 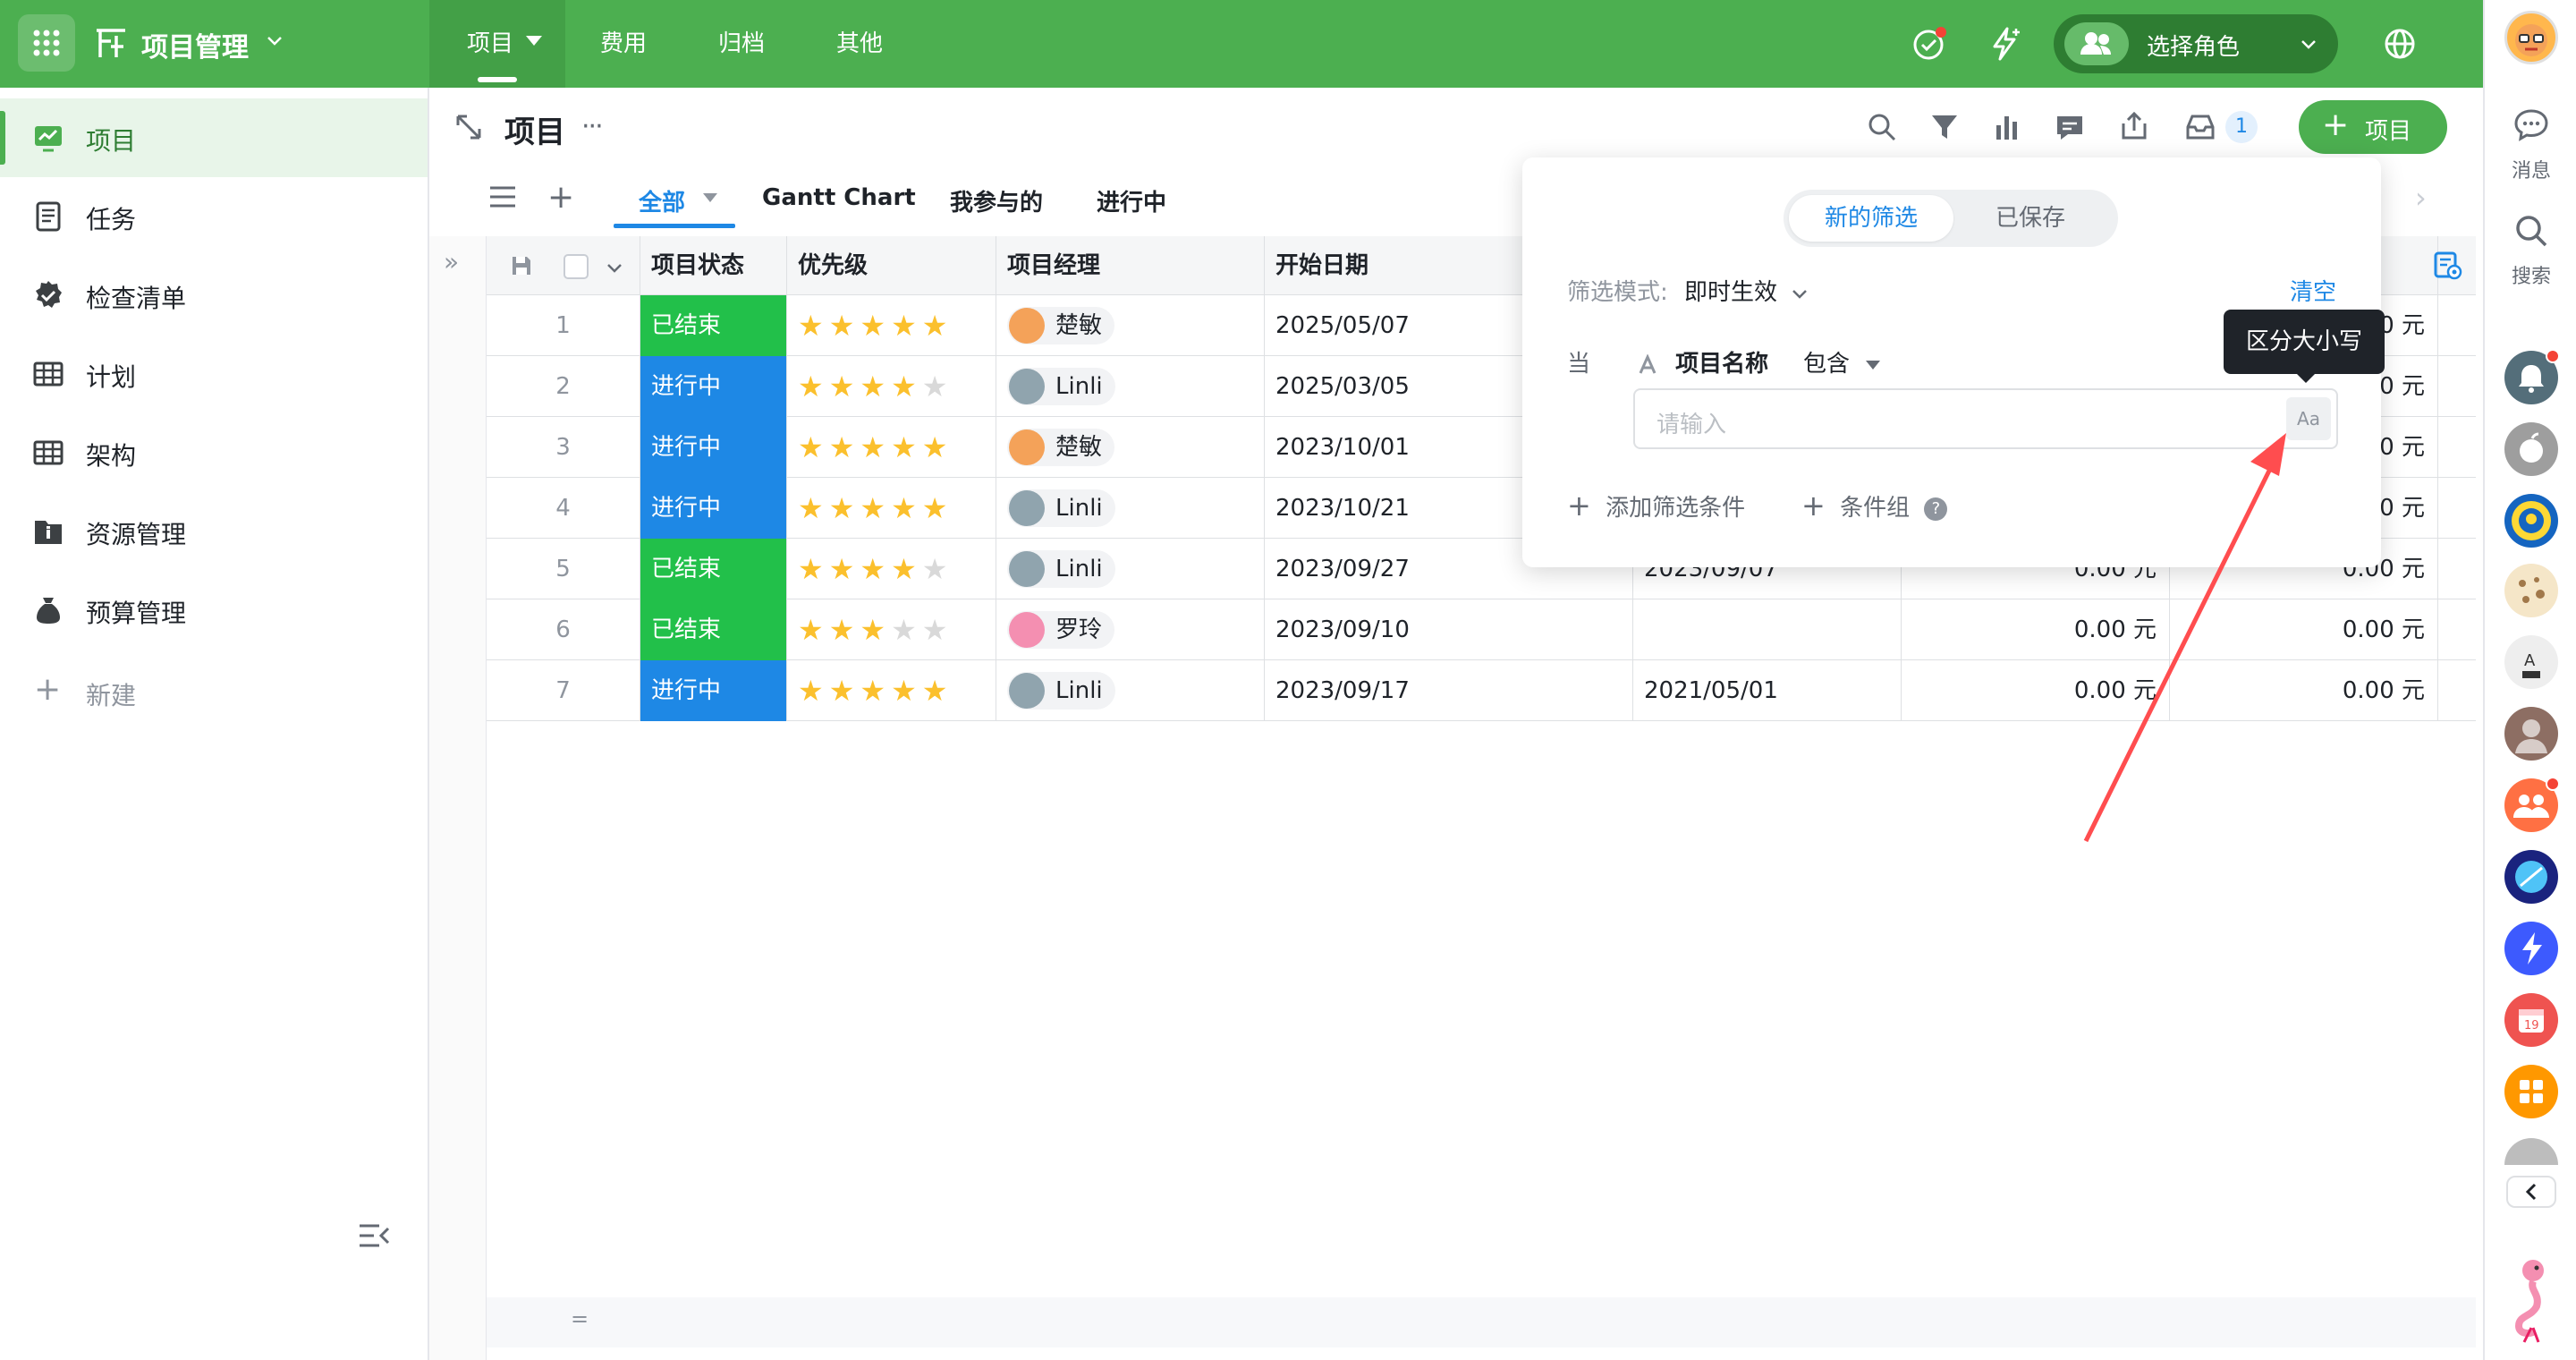 I want to click on chevron-down-icon, so click(x=614, y=267).